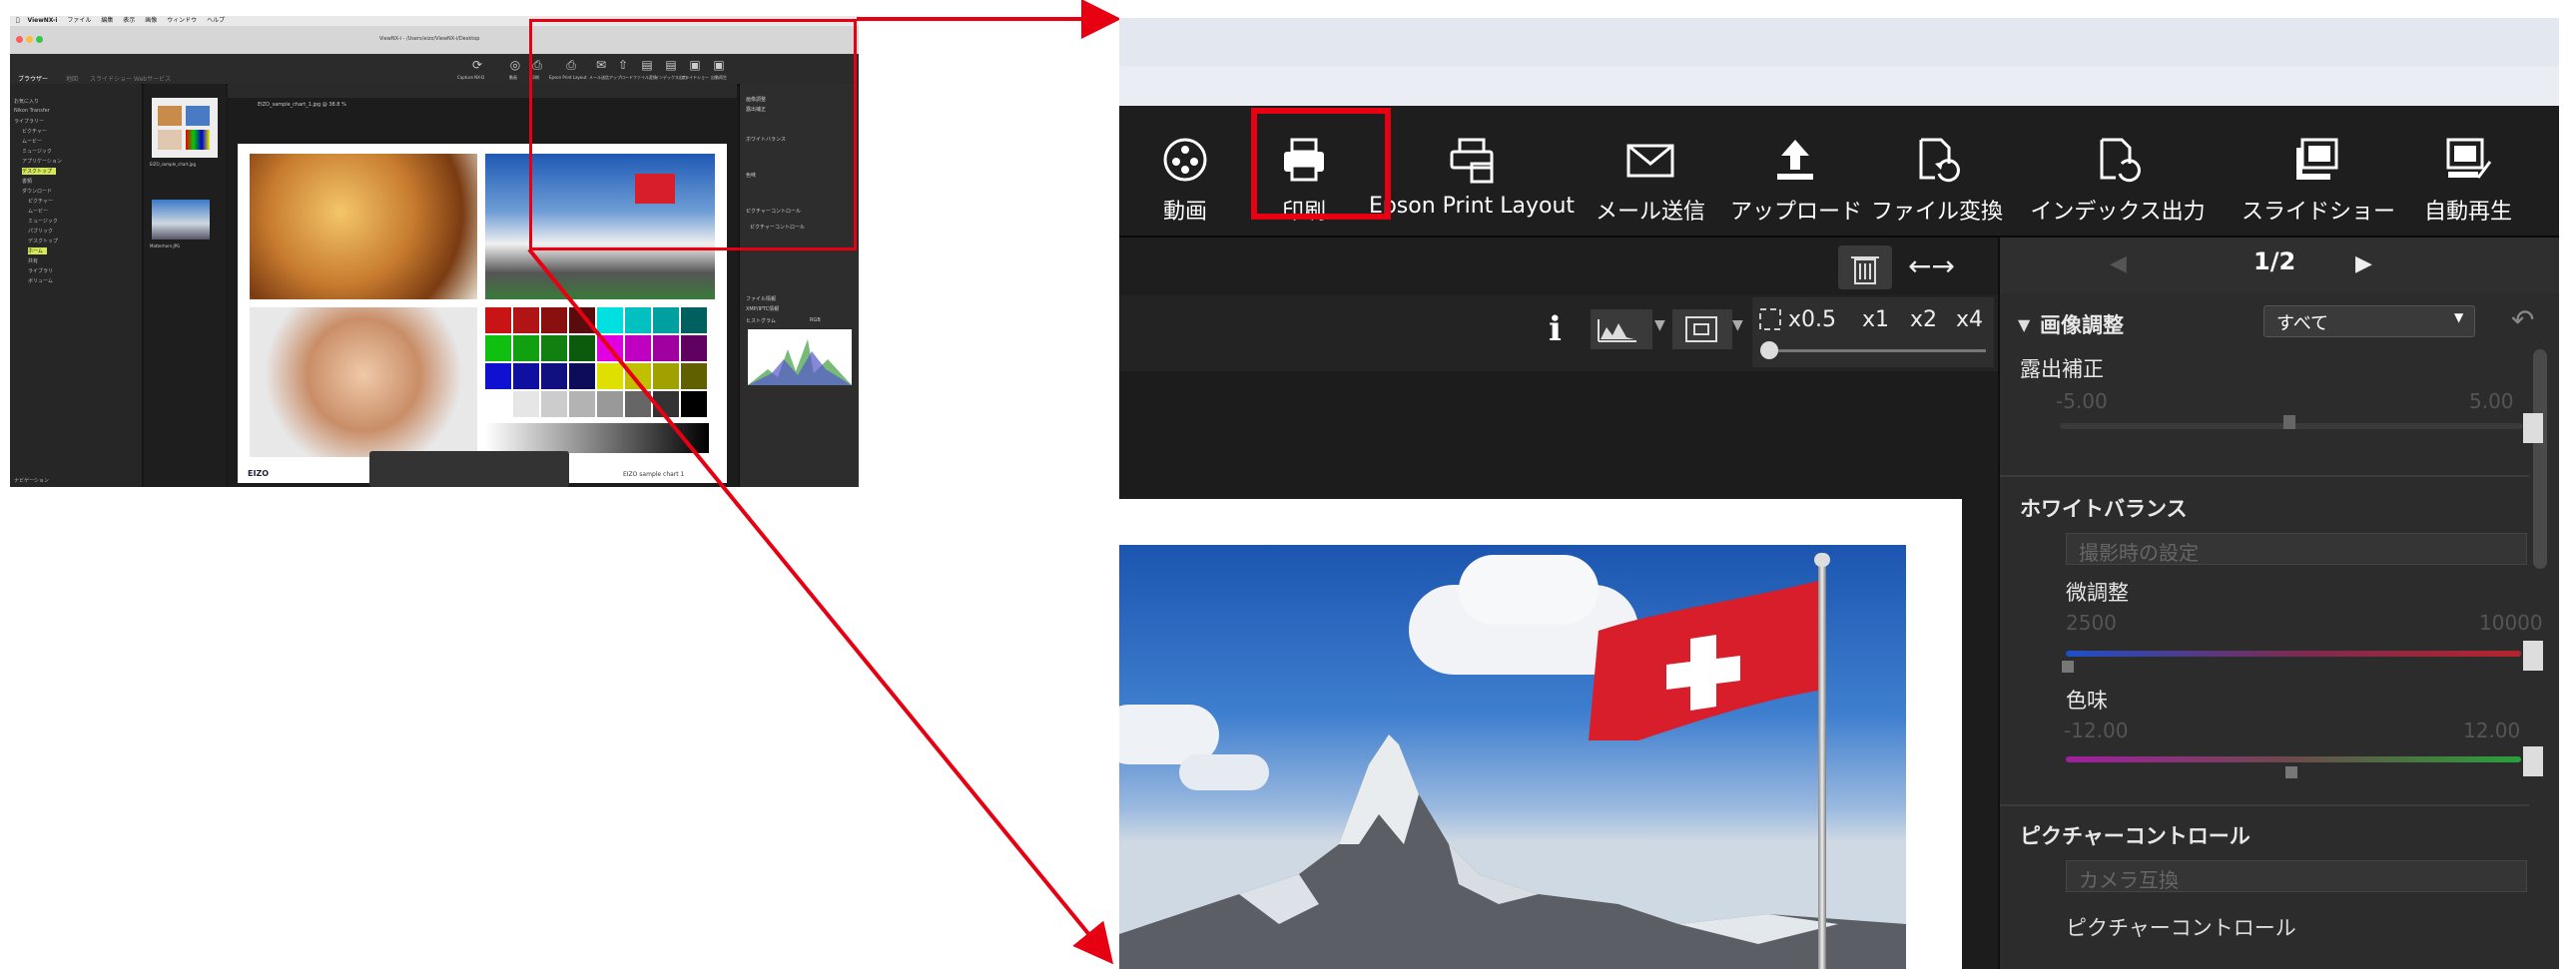  Describe the element at coordinates (2511, 623) in the screenshot. I see `fine-tune-max: 10000` at that location.